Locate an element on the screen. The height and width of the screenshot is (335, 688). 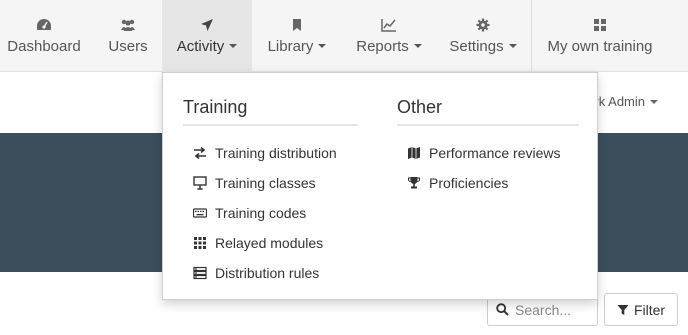
menu-item-performance-reviews: Performance reviews is located at coordinates (488, 153).